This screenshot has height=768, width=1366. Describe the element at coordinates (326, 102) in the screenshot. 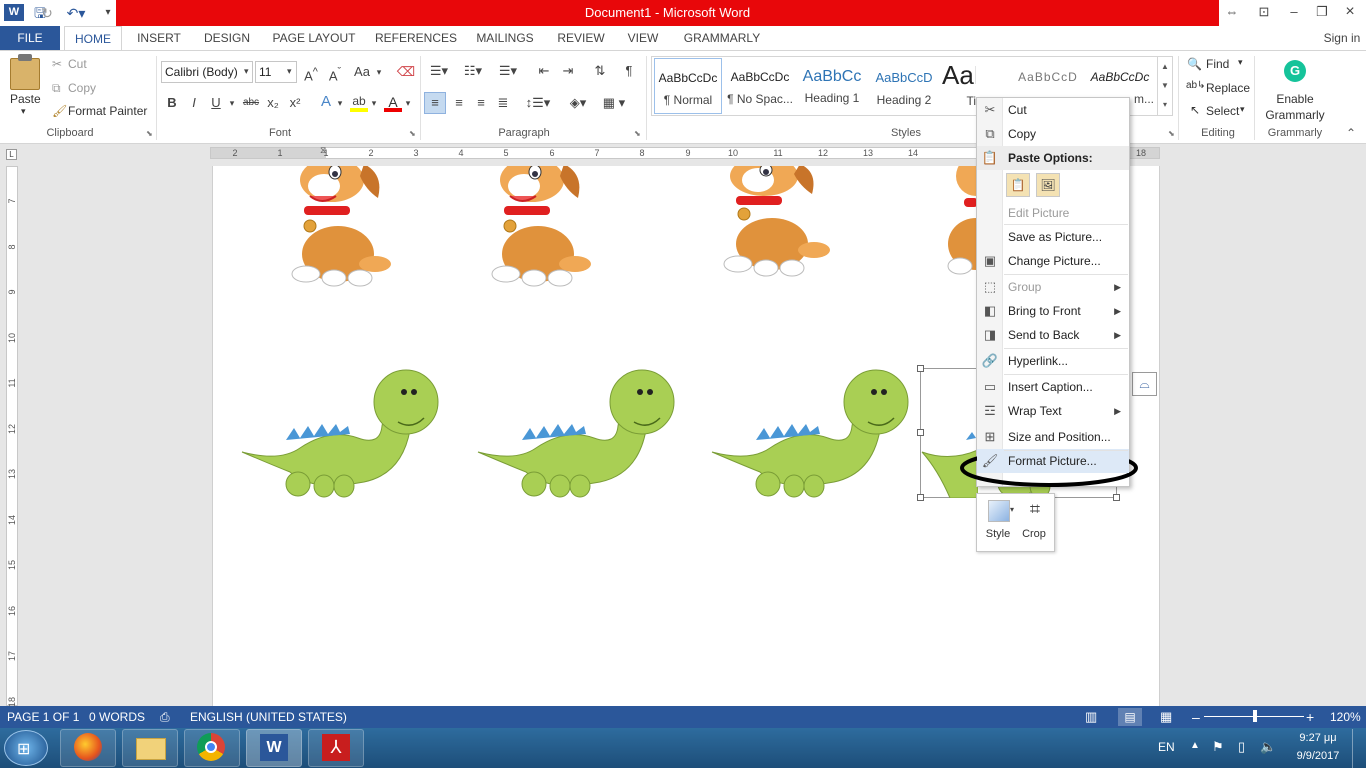

I see `text-effects-icon: A` at that location.